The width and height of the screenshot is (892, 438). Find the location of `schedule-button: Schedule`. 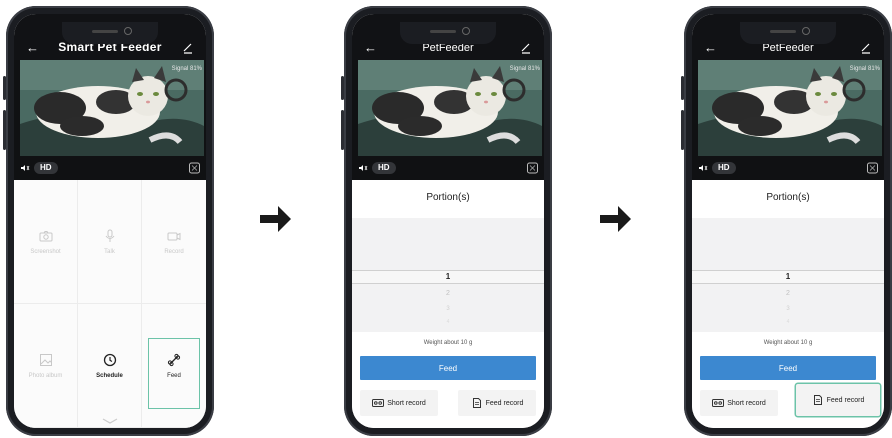

schedule-button: Schedule is located at coordinates (110, 366).